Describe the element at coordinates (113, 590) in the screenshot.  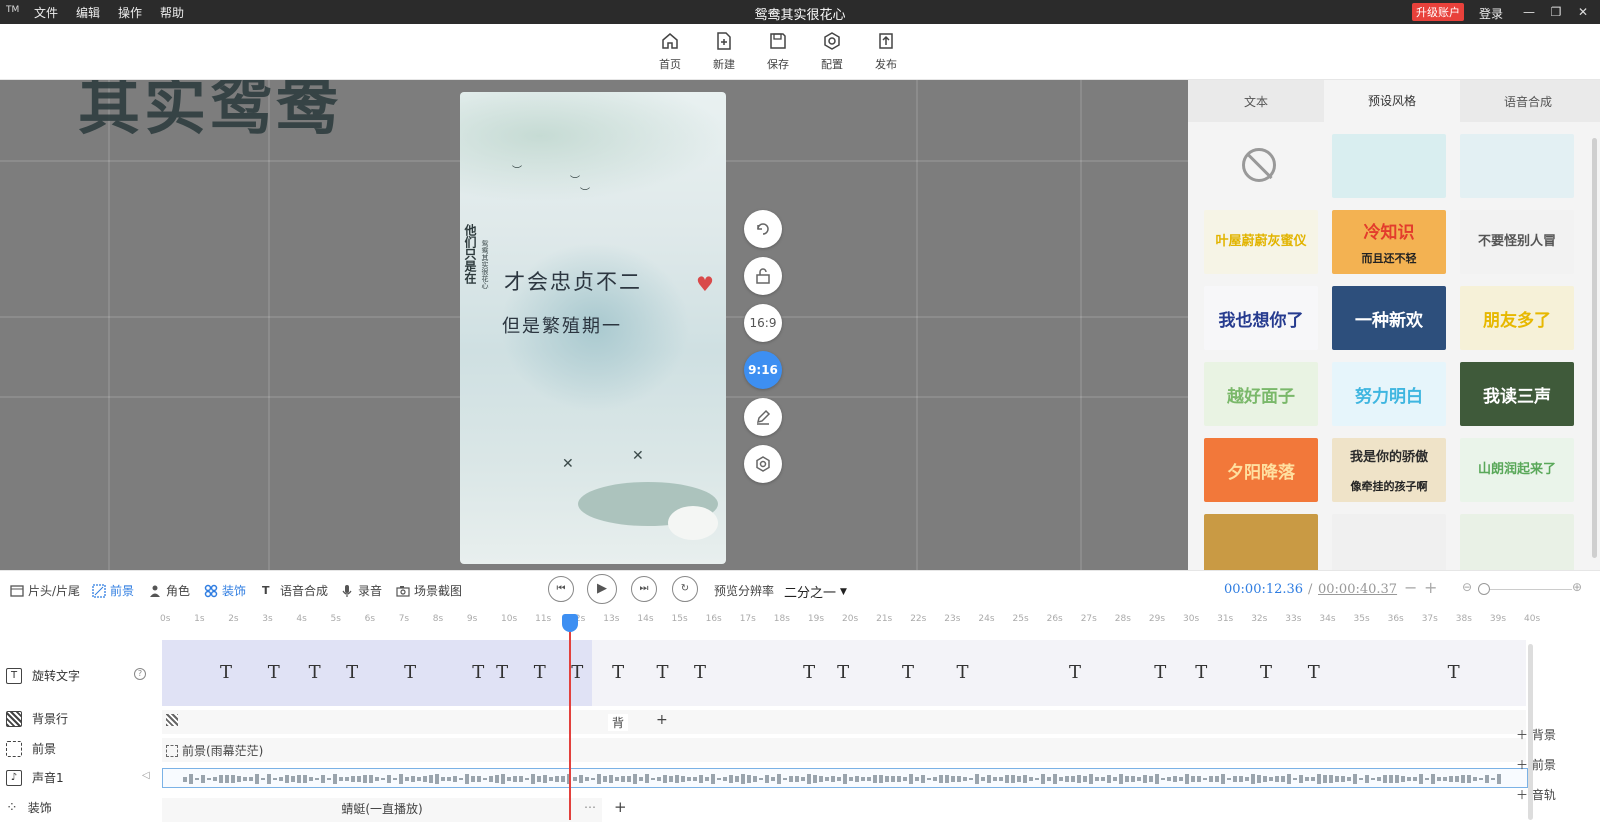
I see `foreground-button: 前景` at that location.